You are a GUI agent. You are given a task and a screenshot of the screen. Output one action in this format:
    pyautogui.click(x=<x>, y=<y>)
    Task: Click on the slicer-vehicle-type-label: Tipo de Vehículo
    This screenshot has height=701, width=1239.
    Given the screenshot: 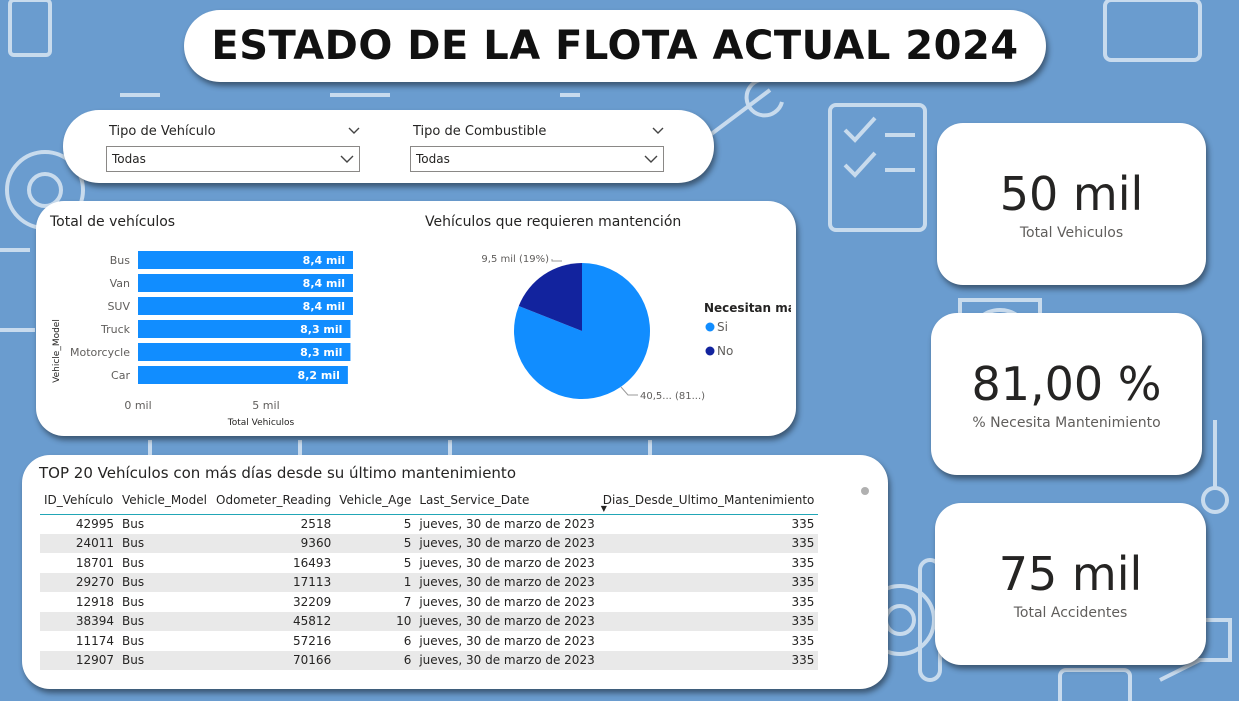 What is the action you would take?
    pyautogui.click(x=162, y=131)
    